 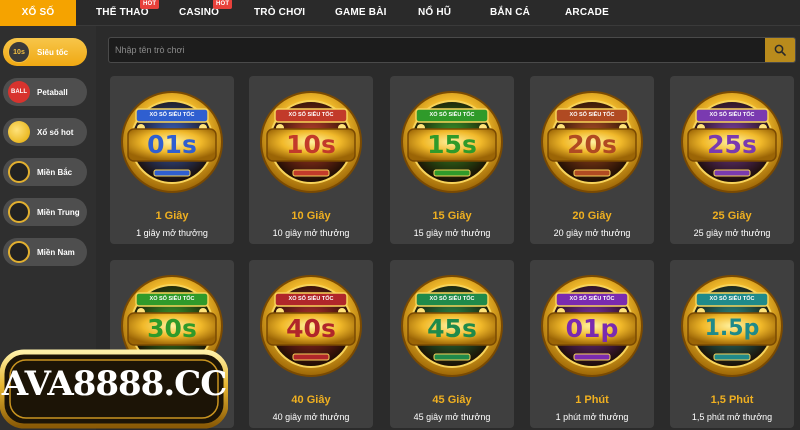 I want to click on nav-tab-label: XỔ SỐ, so click(x=38, y=12).